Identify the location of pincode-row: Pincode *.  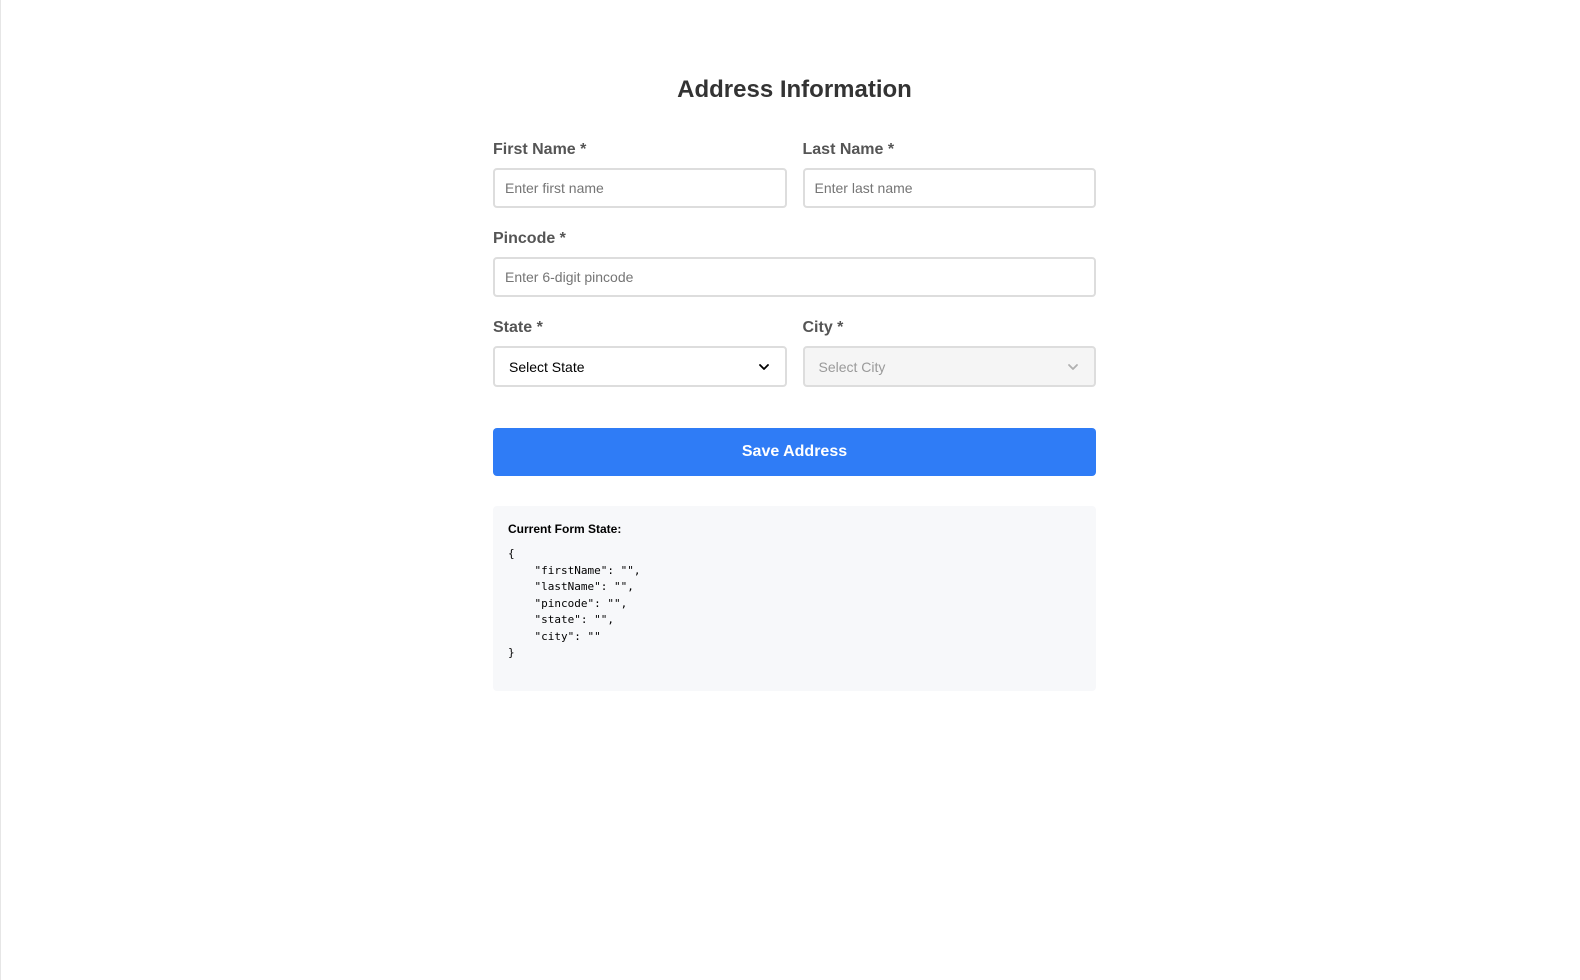
(794, 263).